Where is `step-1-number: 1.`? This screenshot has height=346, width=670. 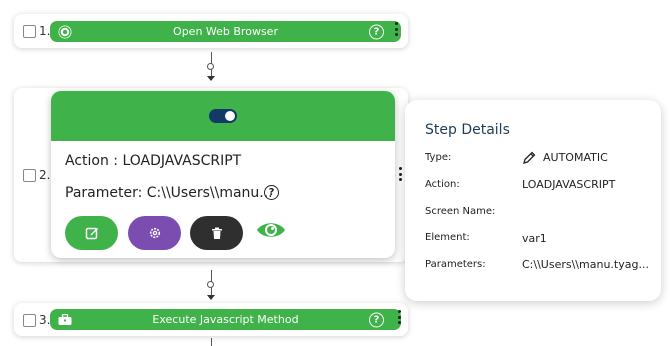 step-1-number: 1. is located at coordinates (45, 31).